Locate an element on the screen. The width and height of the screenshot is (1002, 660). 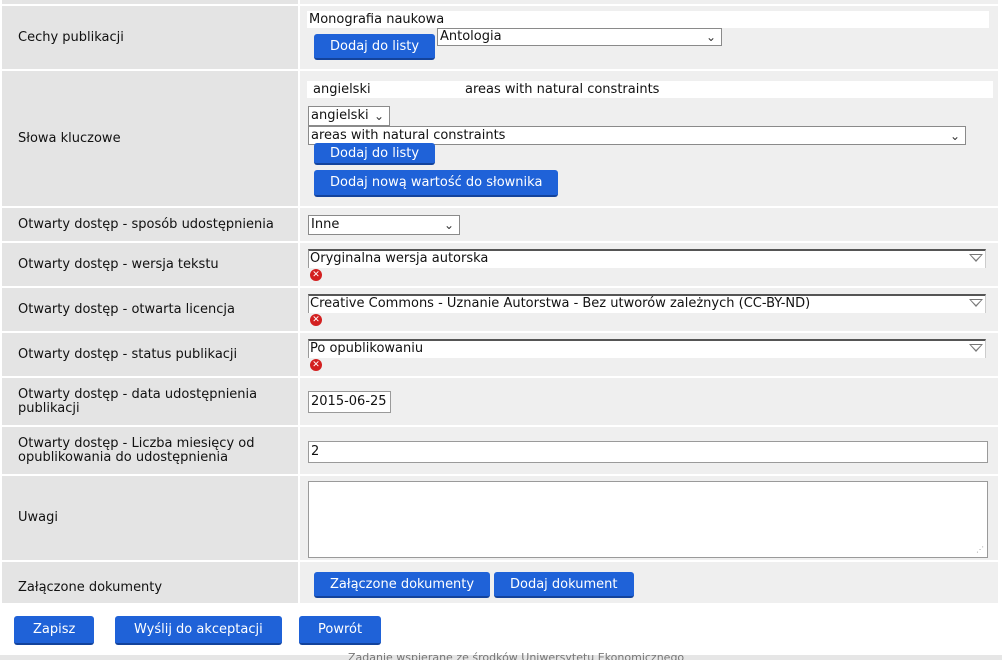
label-zalaczone-dokumenty: Załączone dokumenty is located at coordinates (150, 583).